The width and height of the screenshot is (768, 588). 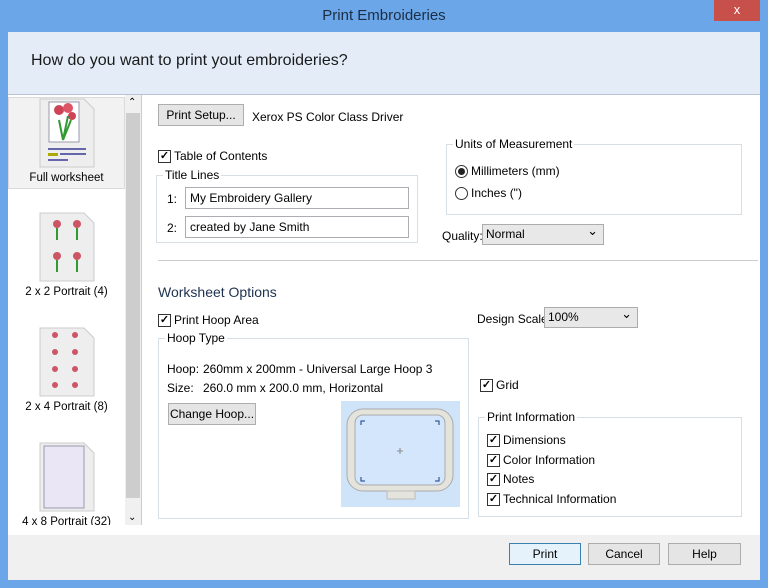 I want to click on divider, so click(x=458, y=260).